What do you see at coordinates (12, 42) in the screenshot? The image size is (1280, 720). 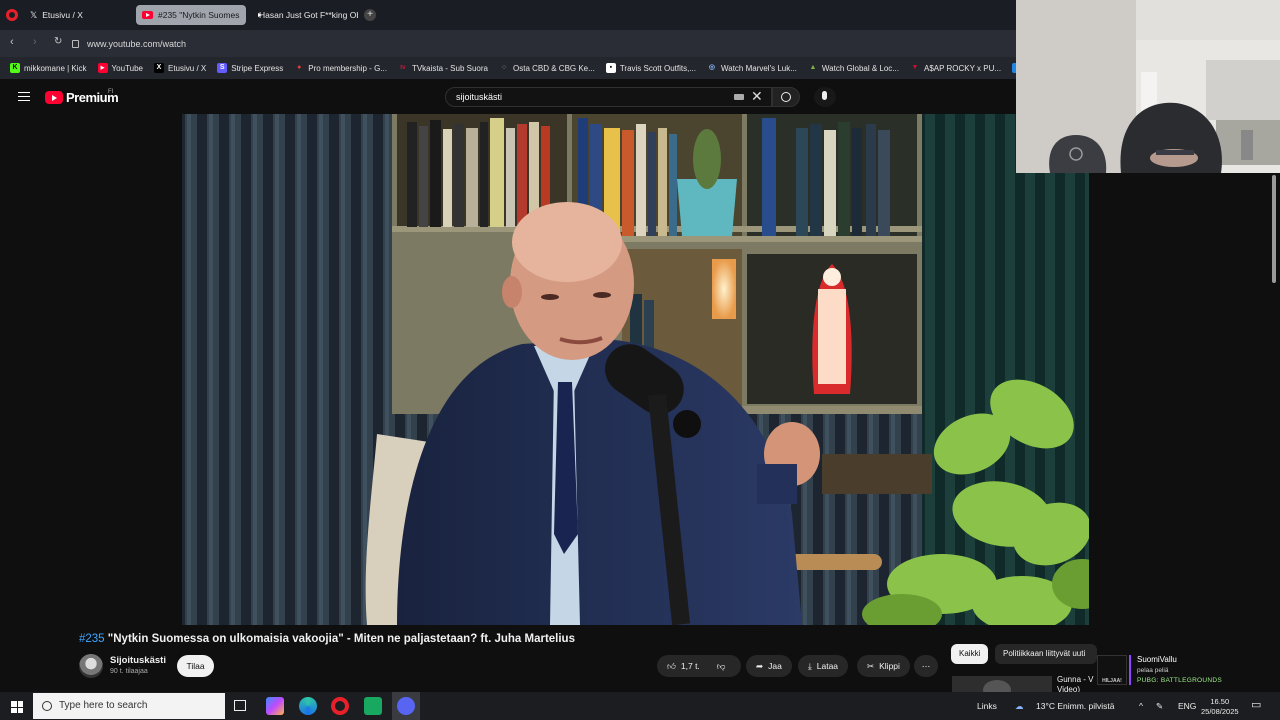 I see `back-icon: ‹` at bounding box center [12, 42].